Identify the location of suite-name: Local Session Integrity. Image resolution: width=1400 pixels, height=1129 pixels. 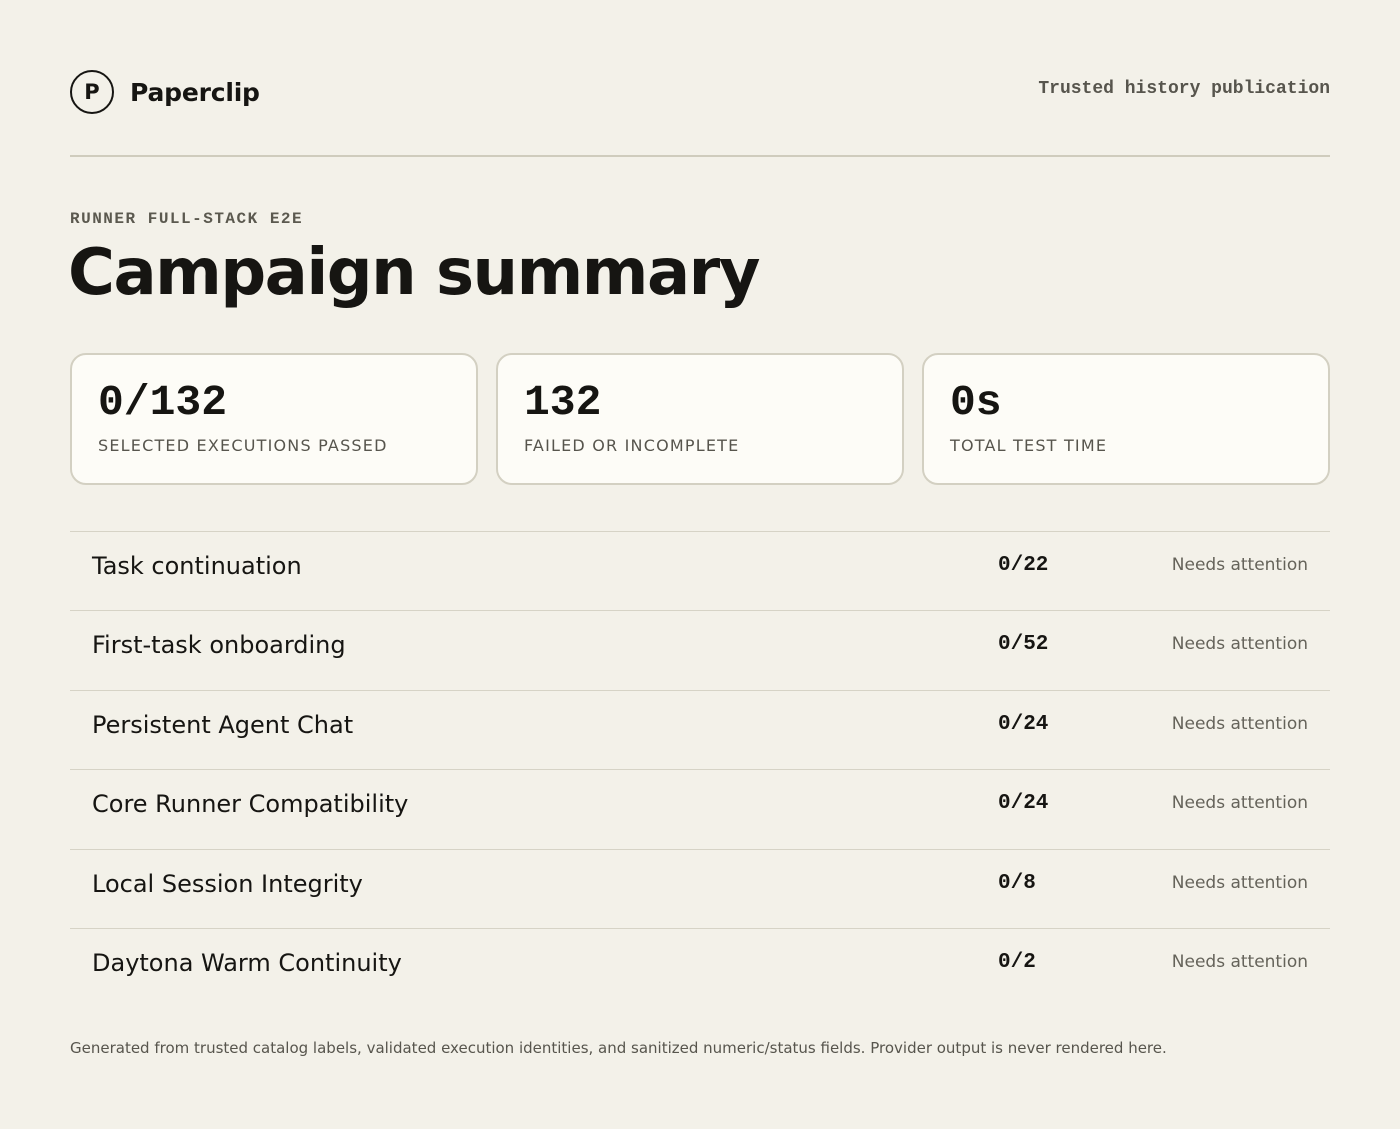
(227, 883).